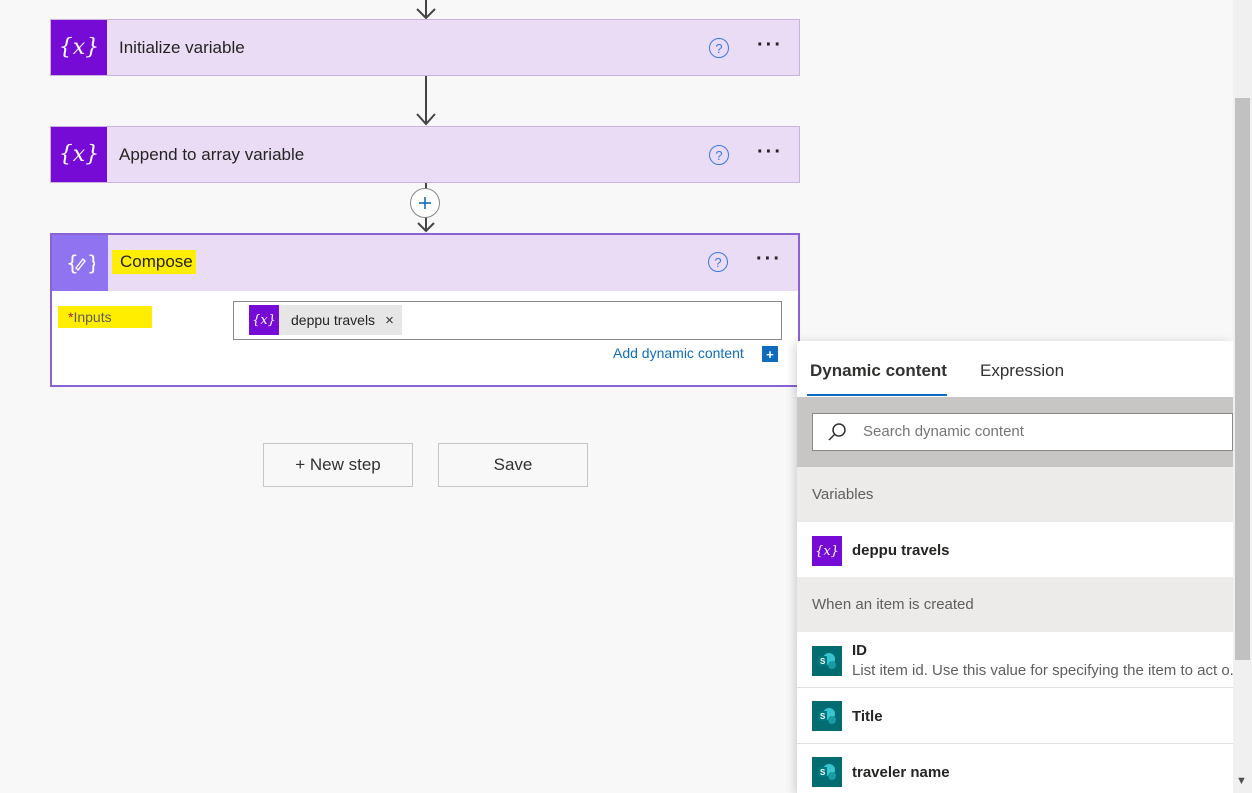 This screenshot has height=793, width=1252. What do you see at coordinates (867, 716) in the screenshot?
I see `item-title: Title` at bounding box center [867, 716].